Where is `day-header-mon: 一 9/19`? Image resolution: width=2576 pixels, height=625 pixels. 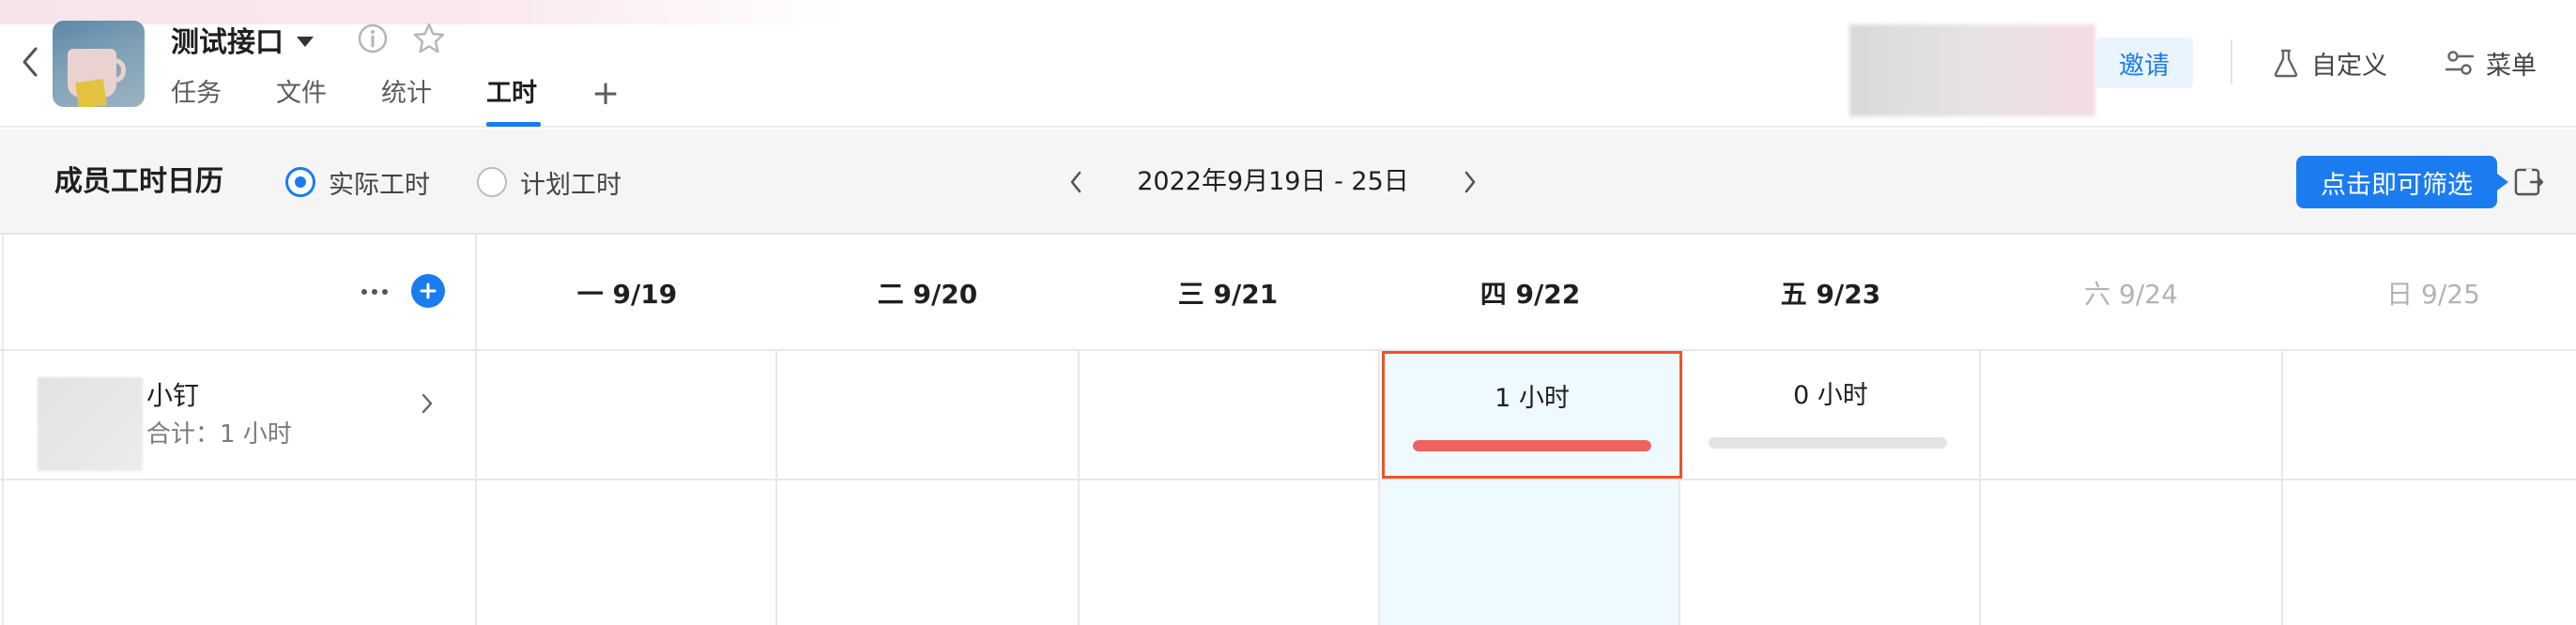 day-header-mon: 一 9/19 is located at coordinates (627, 294).